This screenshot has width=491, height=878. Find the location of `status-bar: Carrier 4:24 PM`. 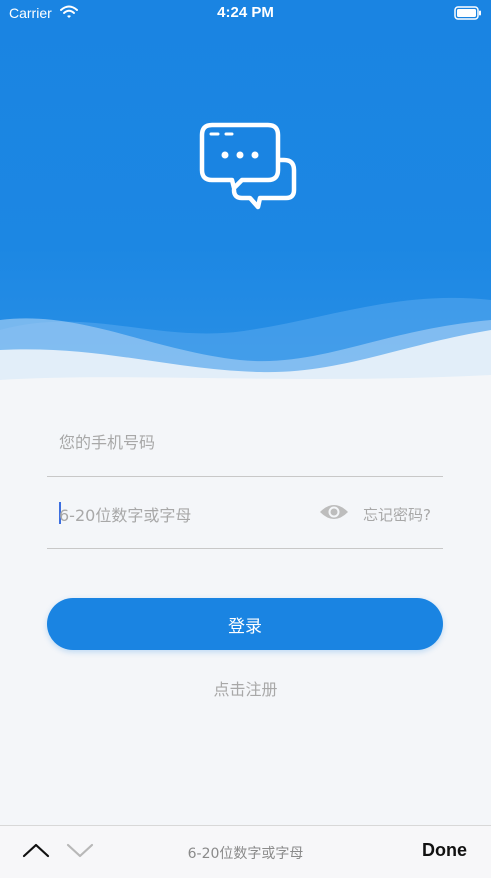

status-bar: Carrier 4:24 PM is located at coordinates (245, 13).